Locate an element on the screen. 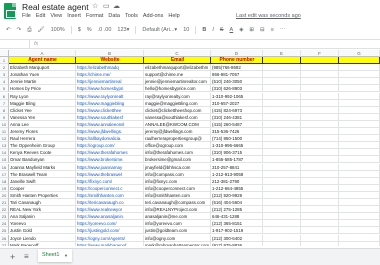 This screenshot has width=380, height=265. menu-format: Format is located at coordinates (94, 17).